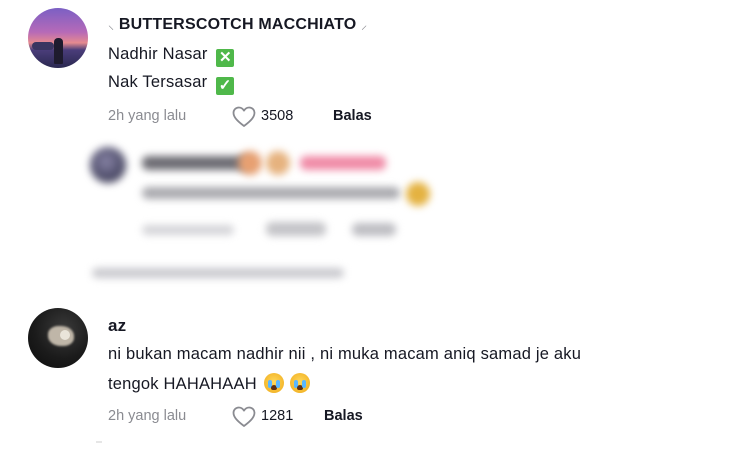 This screenshot has height=449, width=749. What do you see at coordinates (117, 326) in the screenshot?
I see `comment-username: az` at bounding box center [117, 326].